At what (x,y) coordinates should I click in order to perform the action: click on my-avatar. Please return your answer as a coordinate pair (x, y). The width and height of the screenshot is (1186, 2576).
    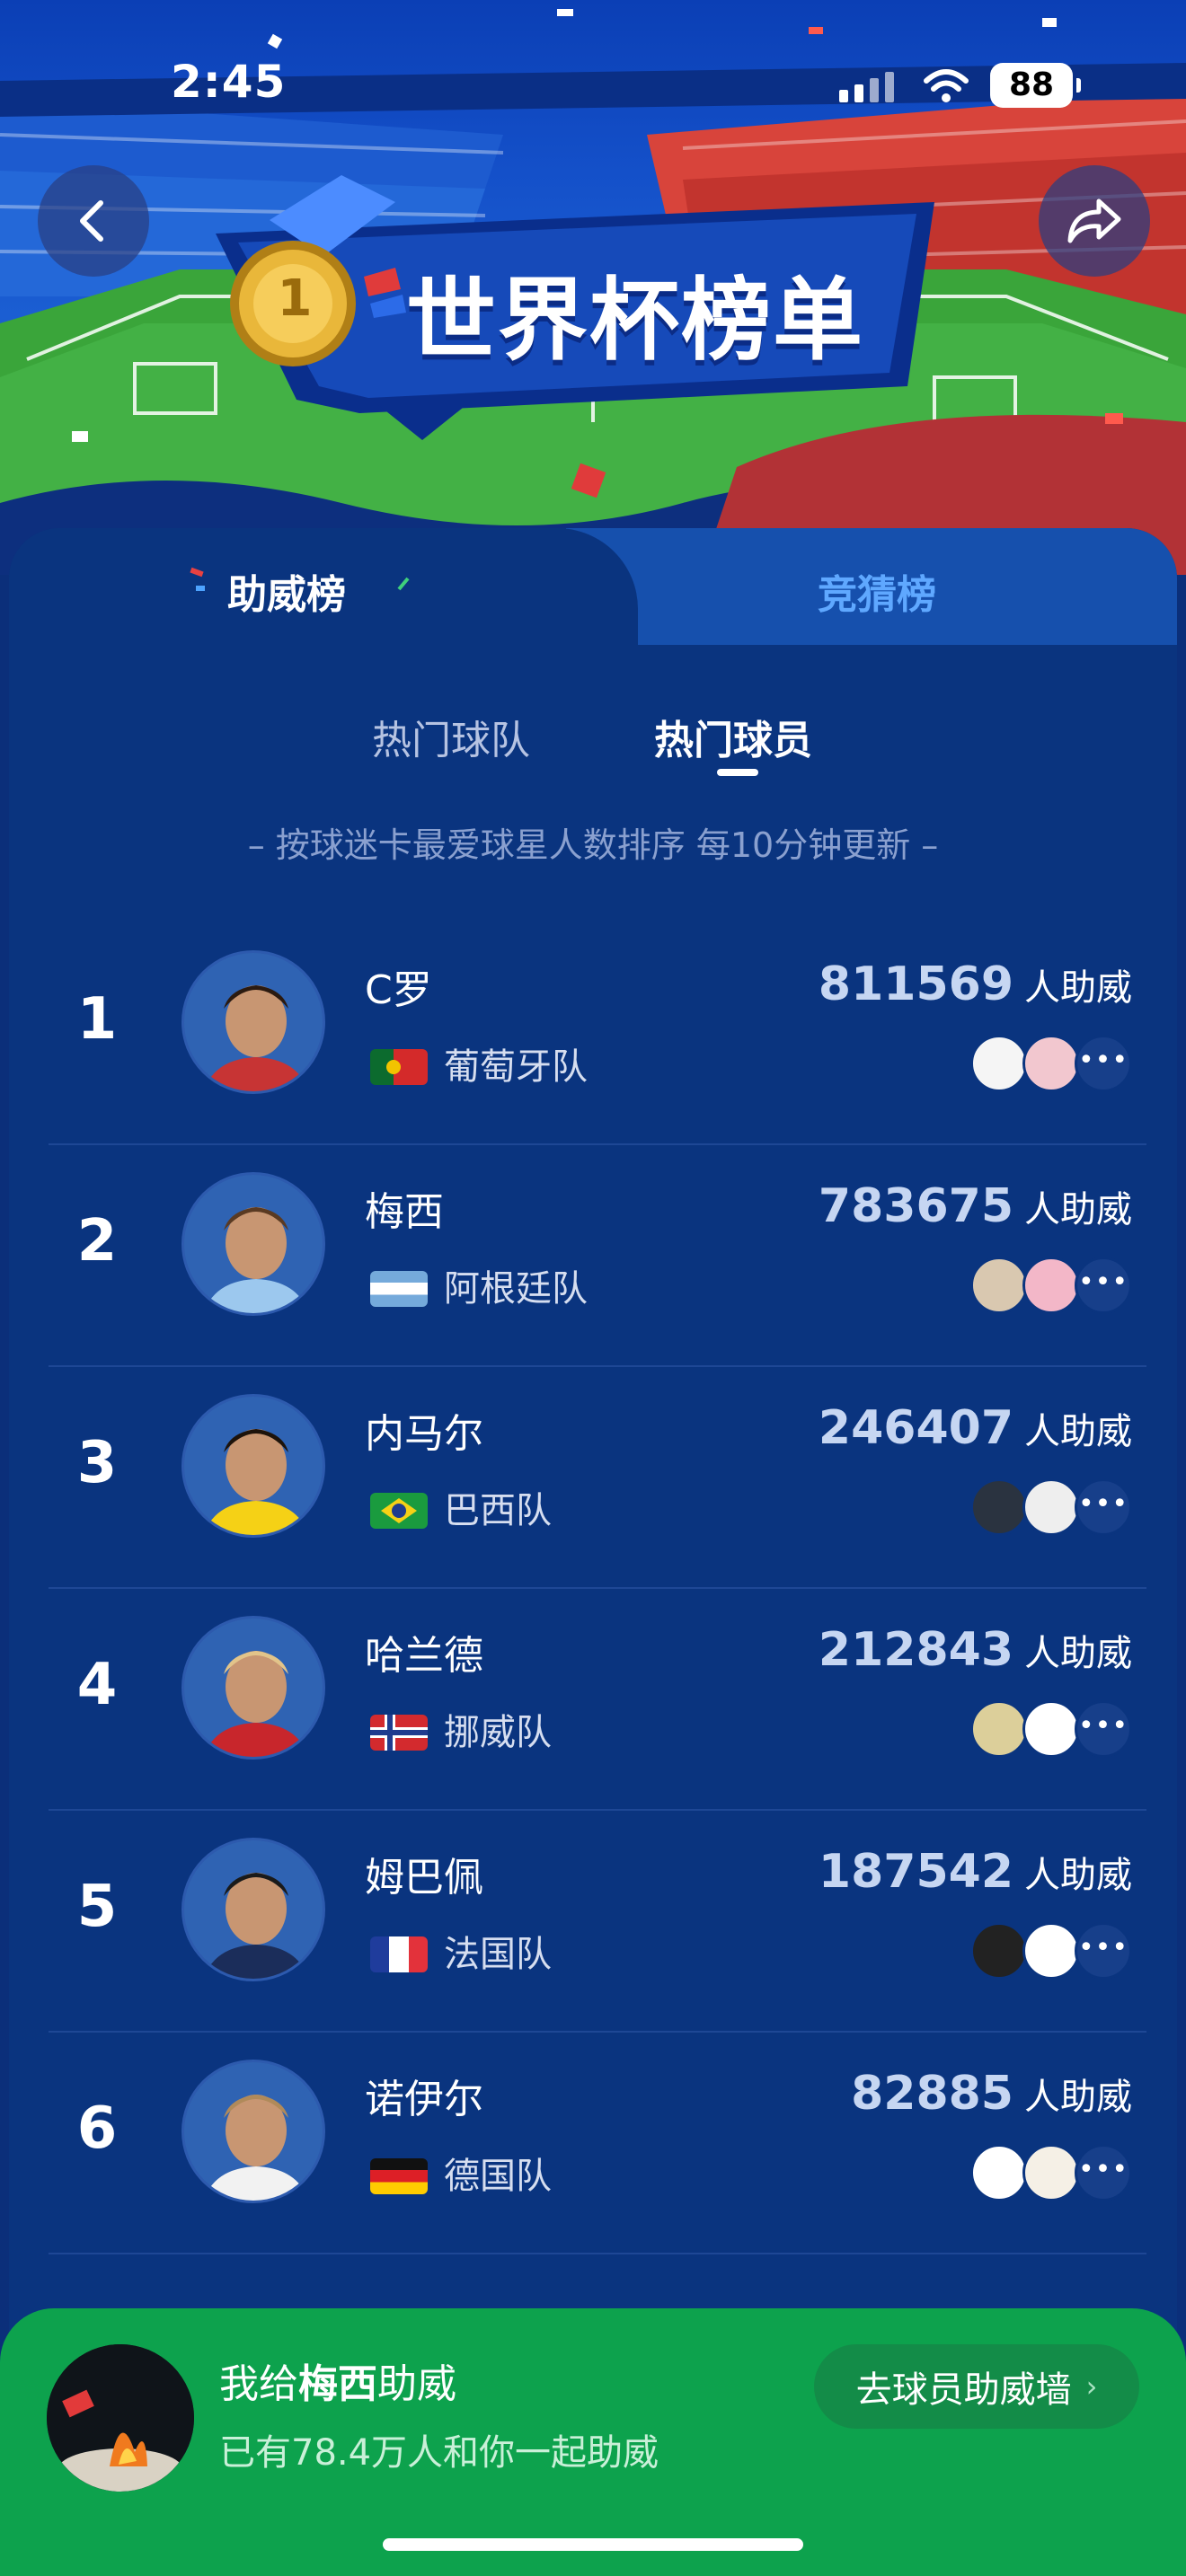
    Looking at the image, I should click on (120, 2418).